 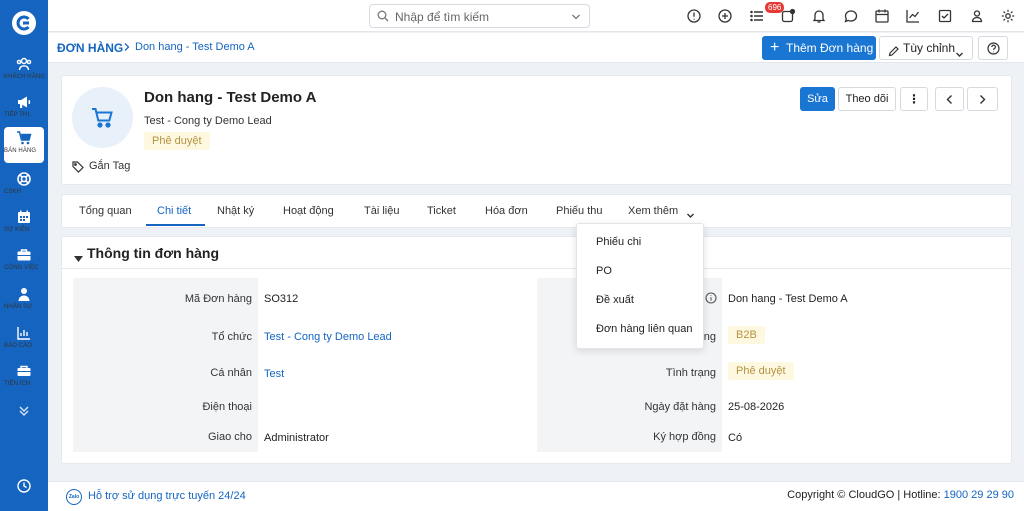 I want to click on sidebar-item-sales: BÁN HÀNG, so click(x=24, y=145).